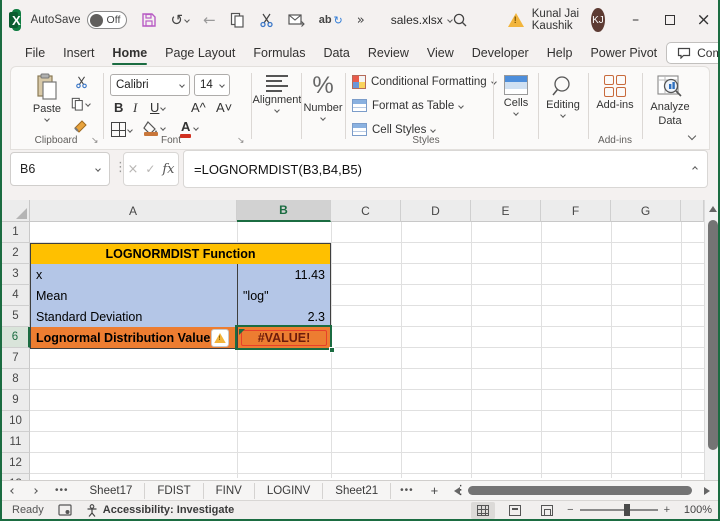  I want to click on row-header-4: 4, so click(16, 295).